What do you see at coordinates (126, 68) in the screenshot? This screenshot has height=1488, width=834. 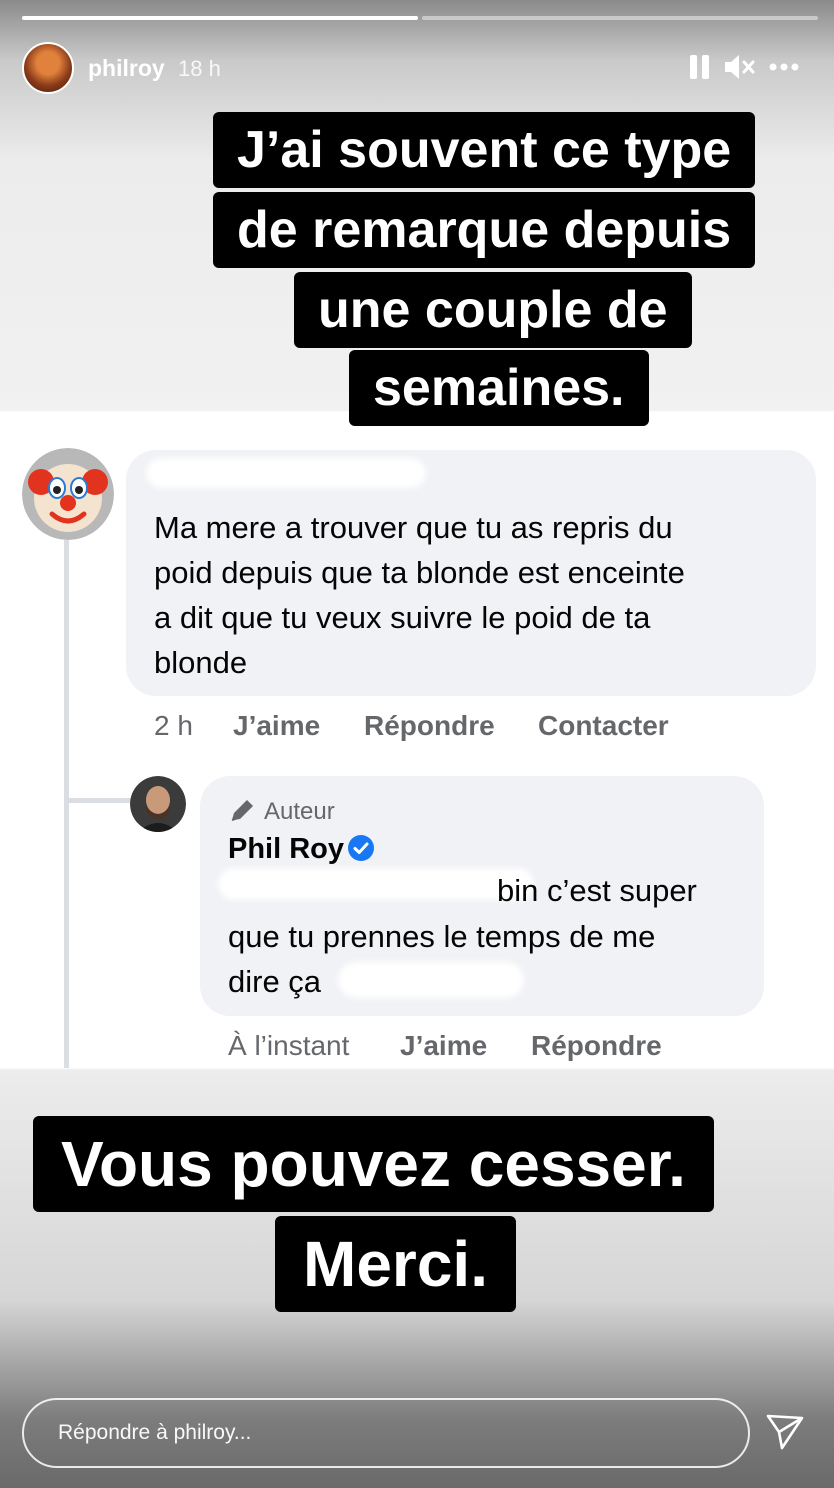 I see `story-username: philroy` at bounding box center [126, 68].